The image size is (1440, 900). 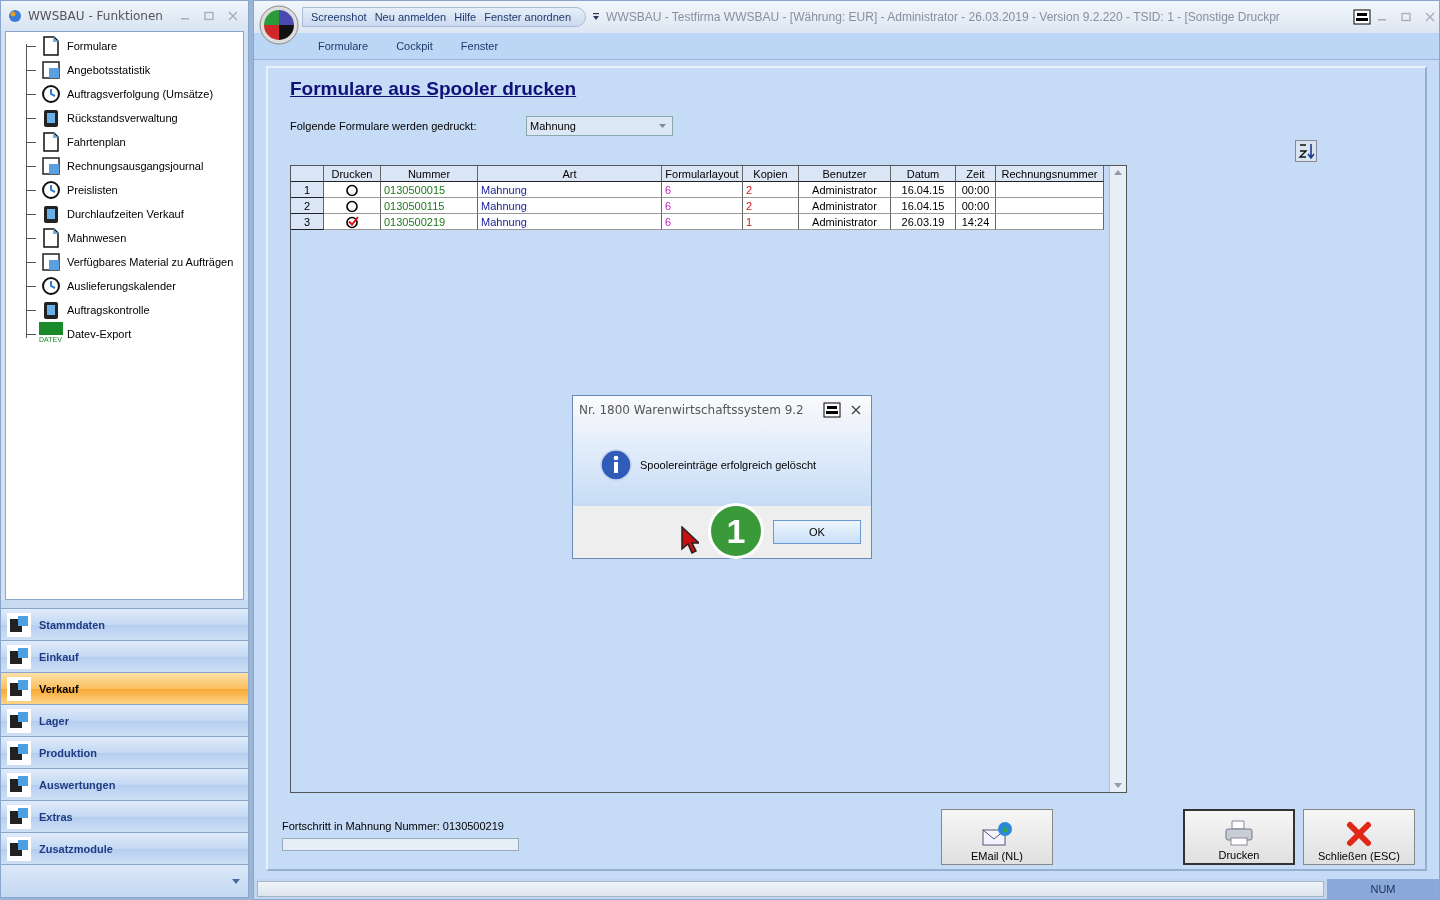 I want to click on scroll-up-icon, so click(x=1118, y=172).